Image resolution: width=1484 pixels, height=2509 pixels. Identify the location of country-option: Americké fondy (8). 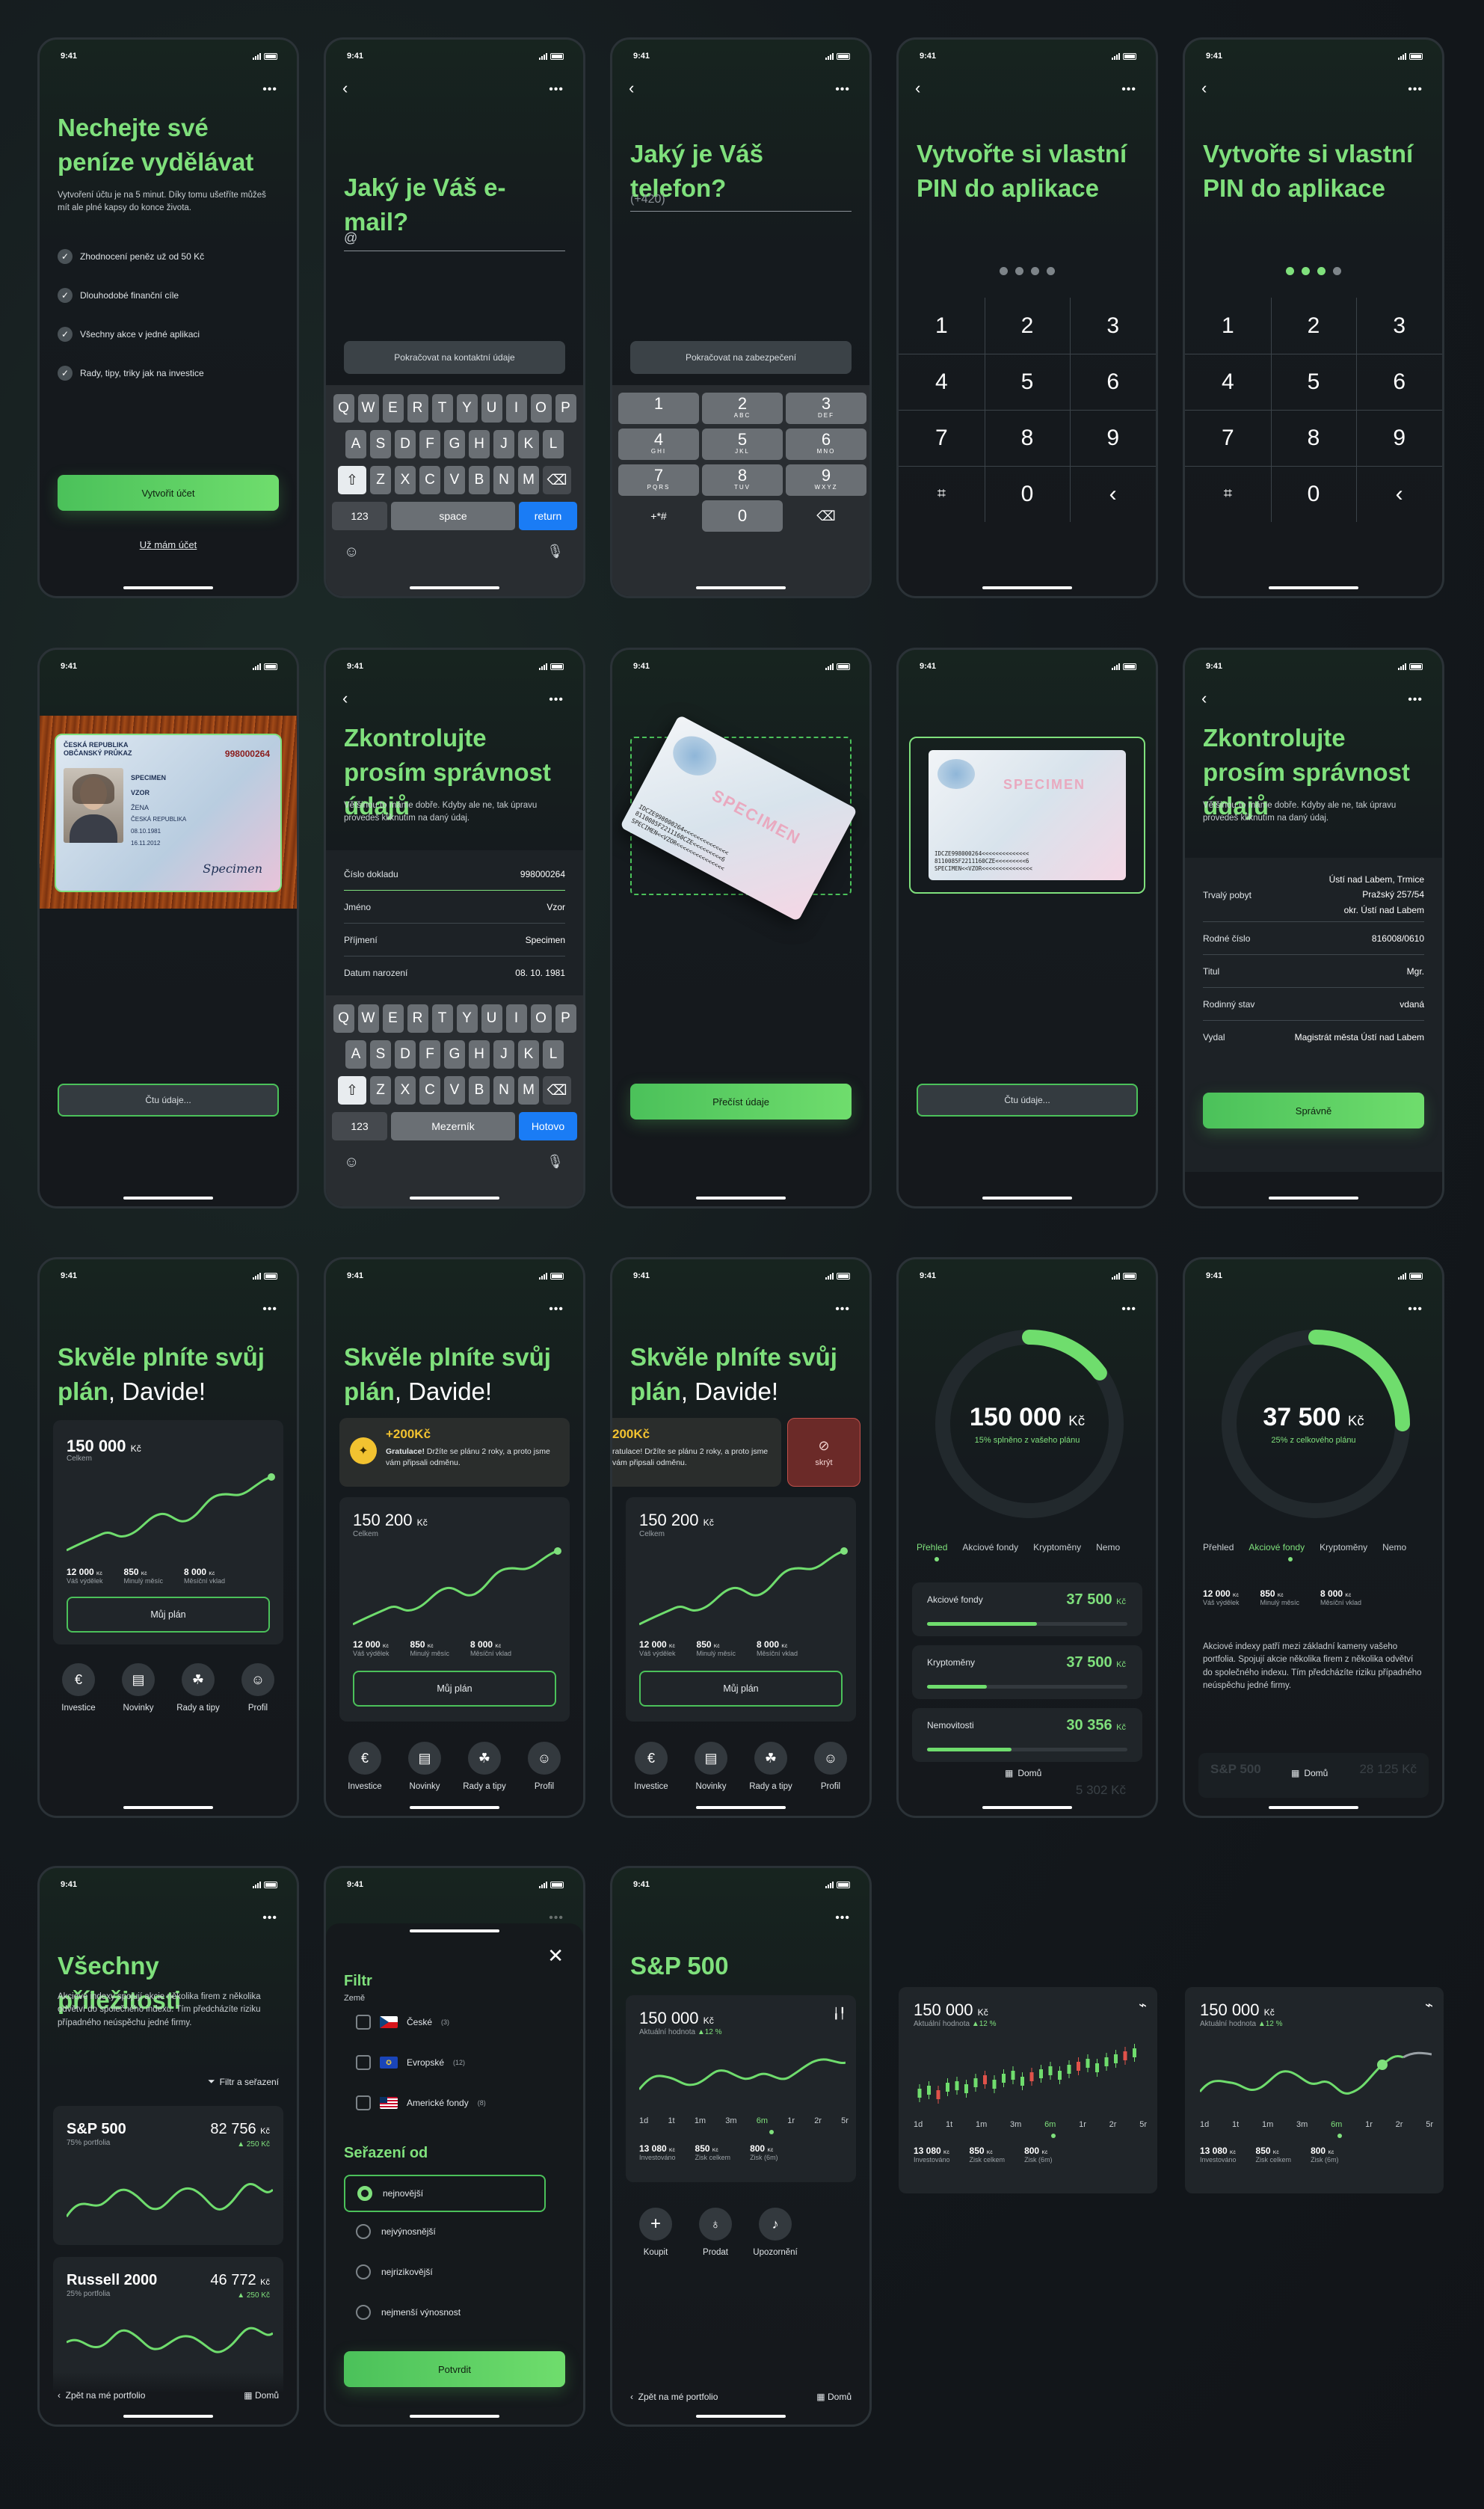
(421, 2102).